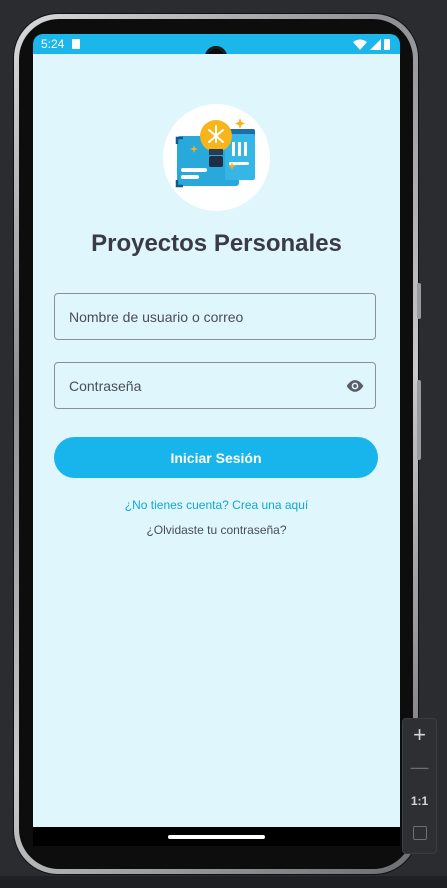 The image size is (447, 888). I want to click on username-field, so click(215, 316).